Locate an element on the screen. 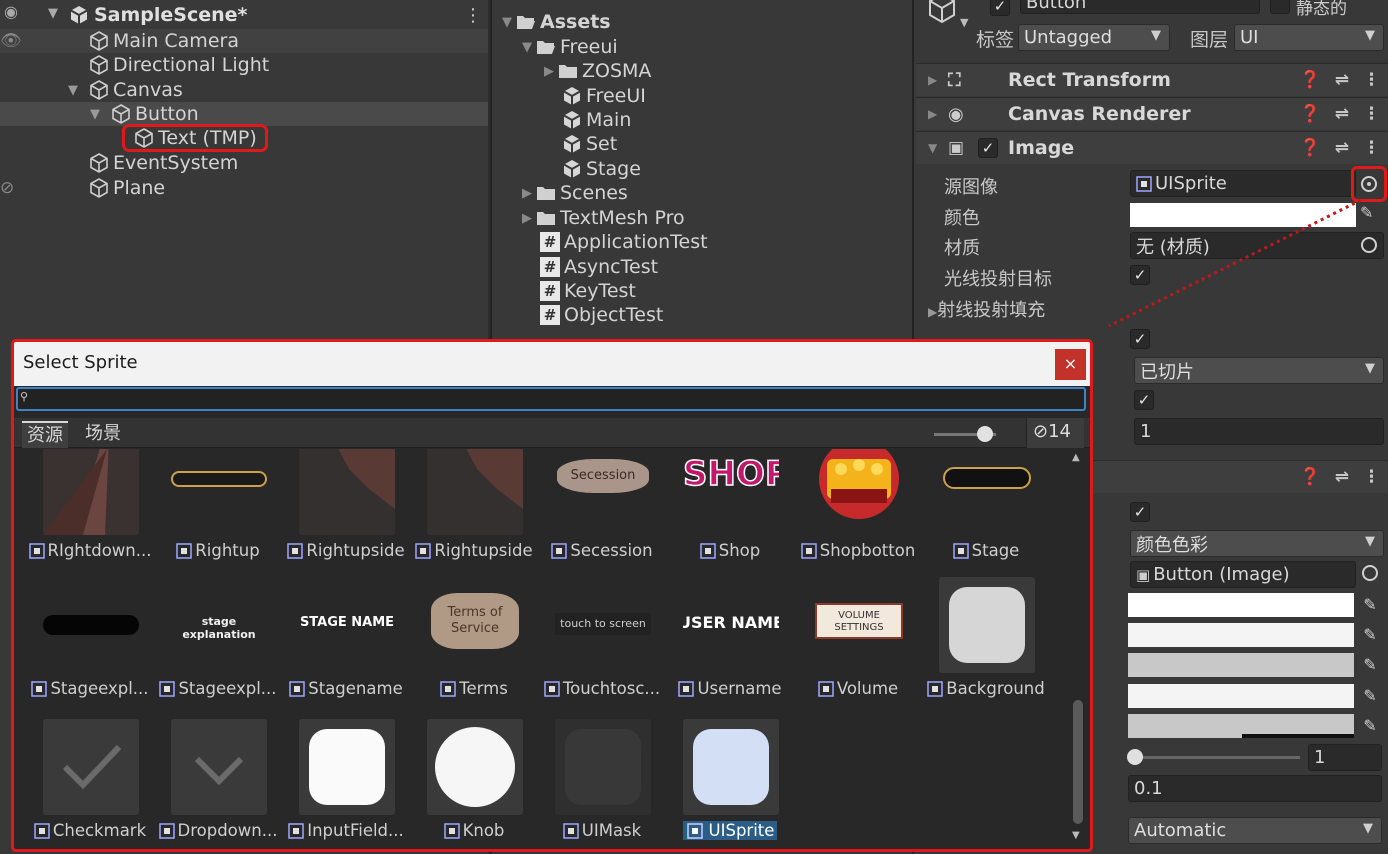 This screenshot has height=854, width=1388. sprite-cell-uimask: UIMask is located at coordinates (602, 784).